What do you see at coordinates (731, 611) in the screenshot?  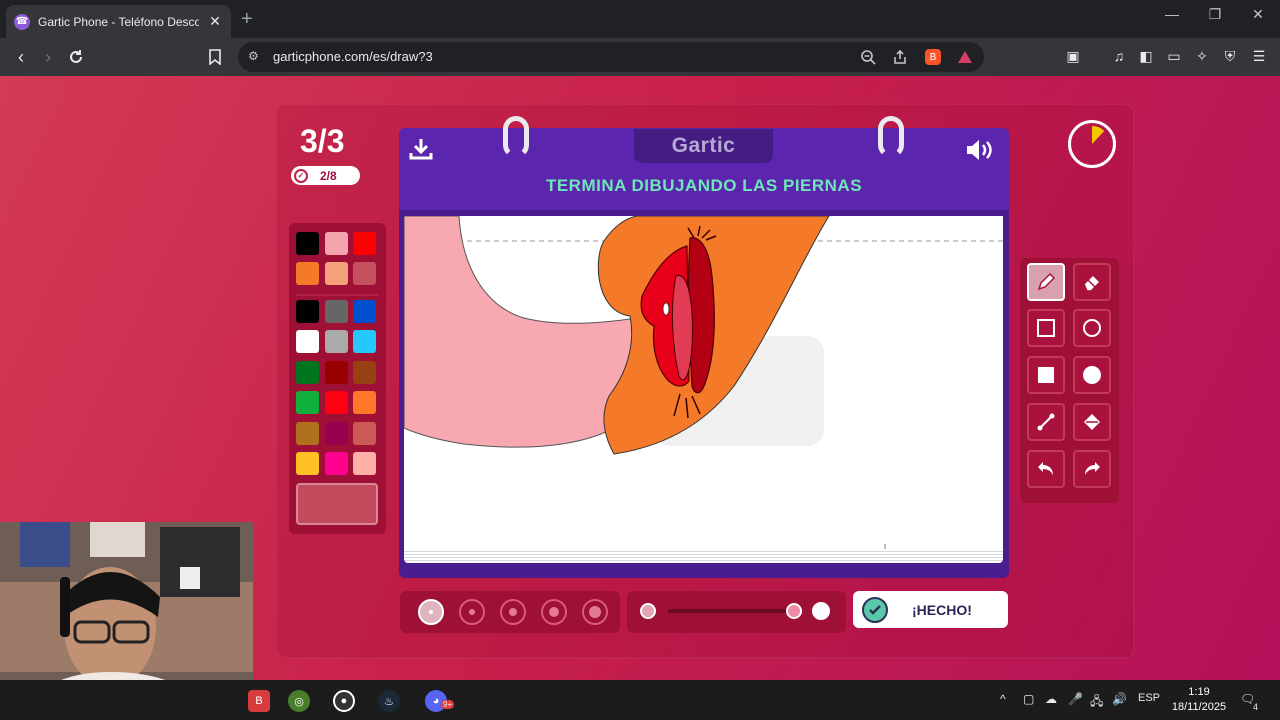 I see `opacity-slider` at bounding box center [731, 611].